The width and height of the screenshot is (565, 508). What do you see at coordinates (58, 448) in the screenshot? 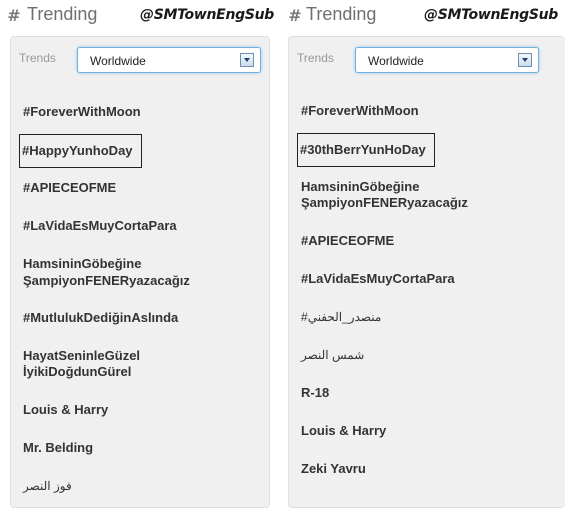
I see `trend-link: Mr. Belding` at bounding box center [58, 448].